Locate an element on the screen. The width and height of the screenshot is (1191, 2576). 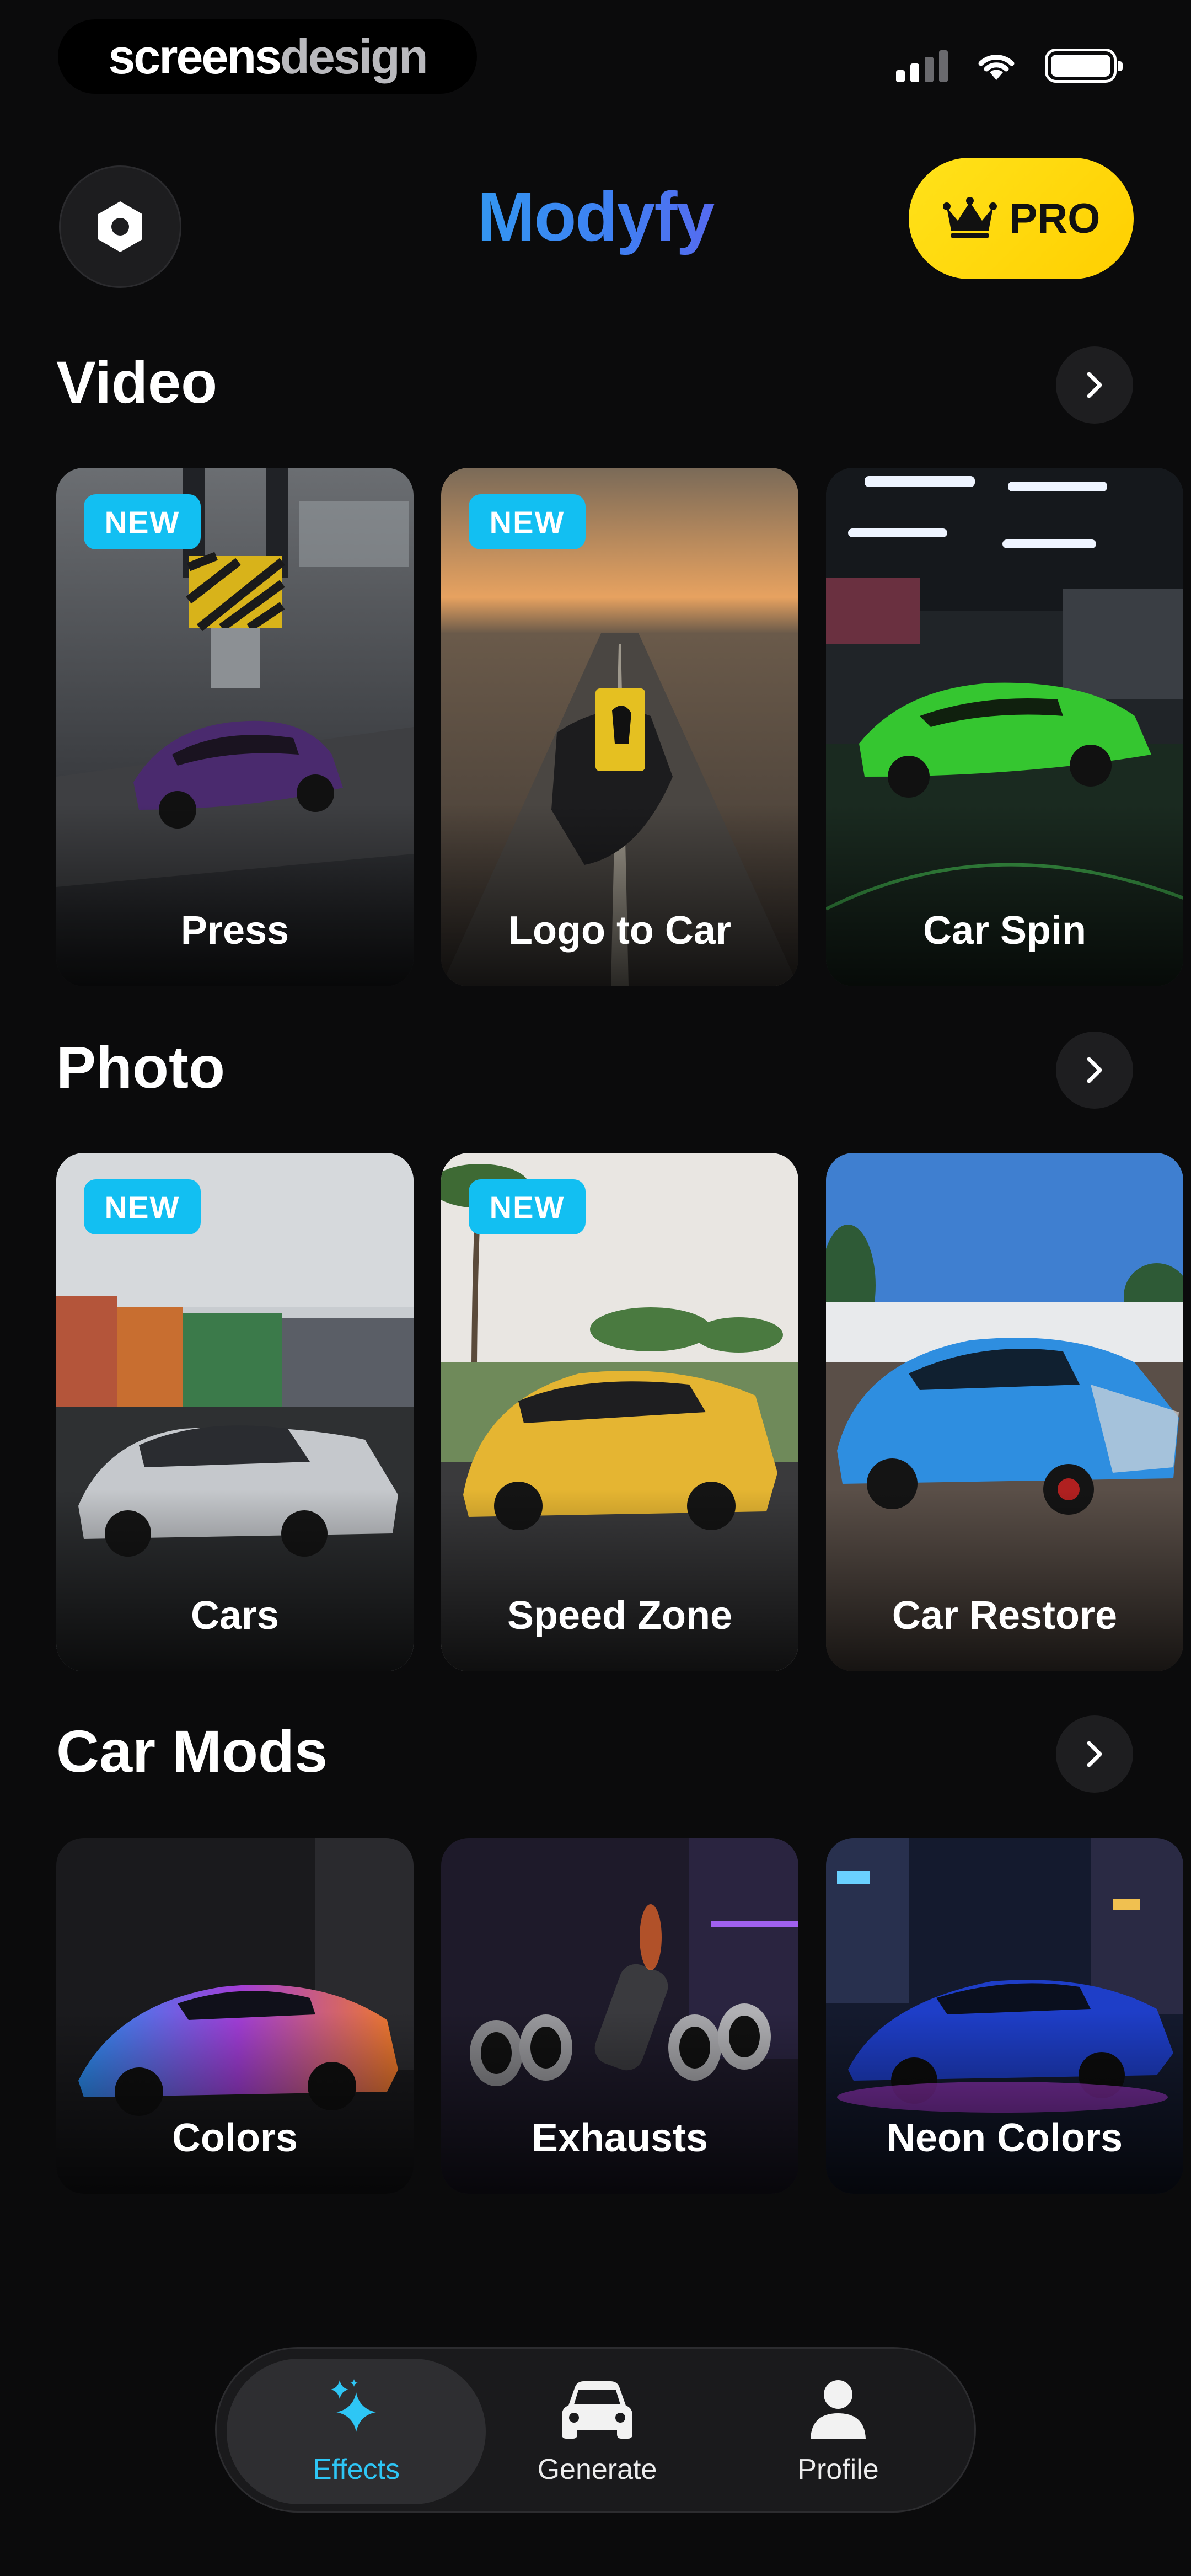
pro-label: PRO is located at coordinates (1055, 218).